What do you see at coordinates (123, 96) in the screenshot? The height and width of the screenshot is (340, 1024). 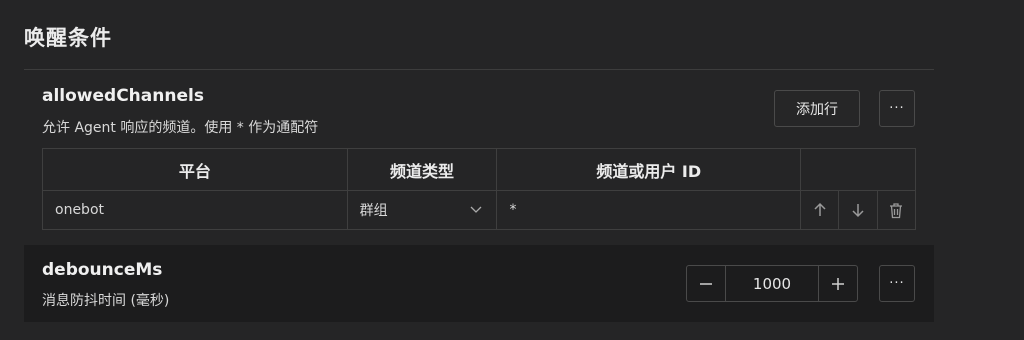 I see `allowed-channels-name: allowedChannels` at bounding box center [123, 96].